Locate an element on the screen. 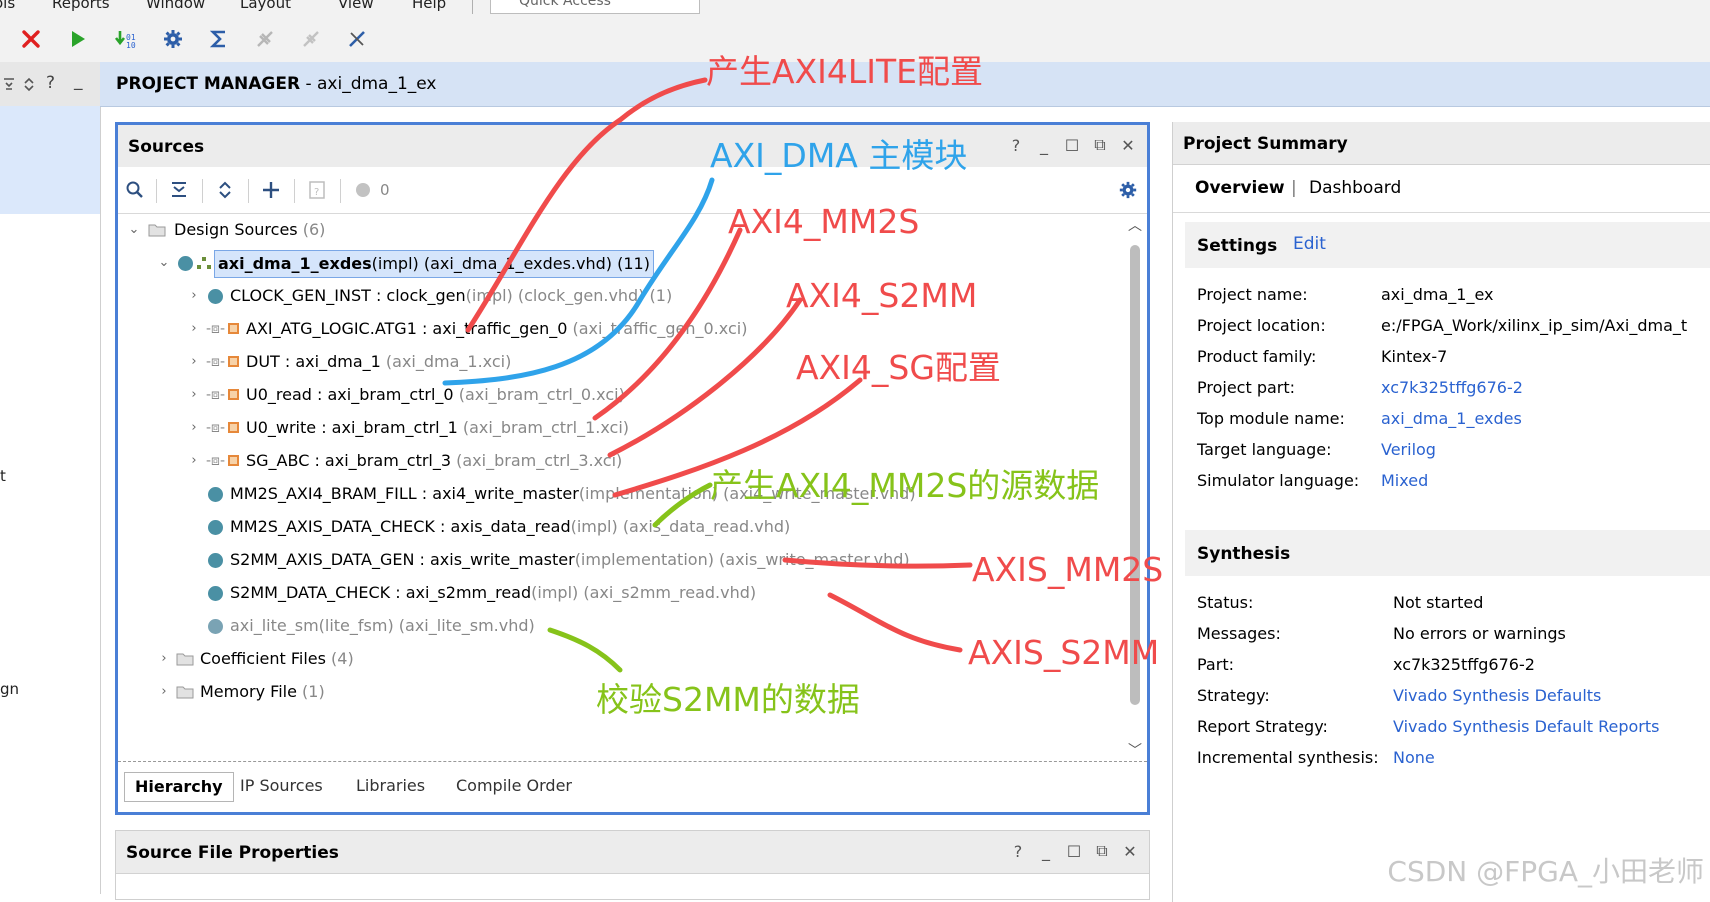 This screenshot has width=1710, height=902. quick-access-input: Quick Access is located at coordinates (595, 7).